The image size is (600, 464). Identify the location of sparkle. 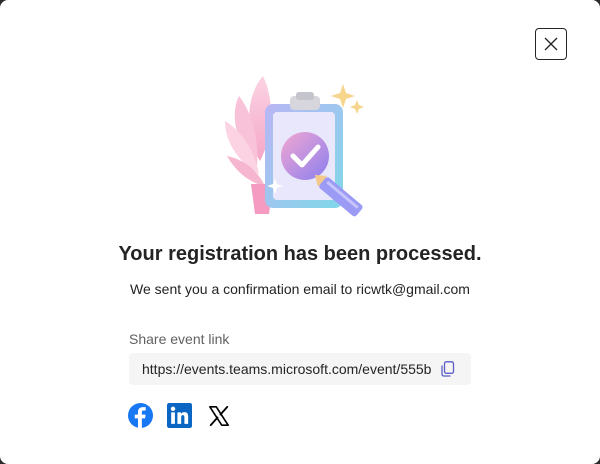
(357, 107).